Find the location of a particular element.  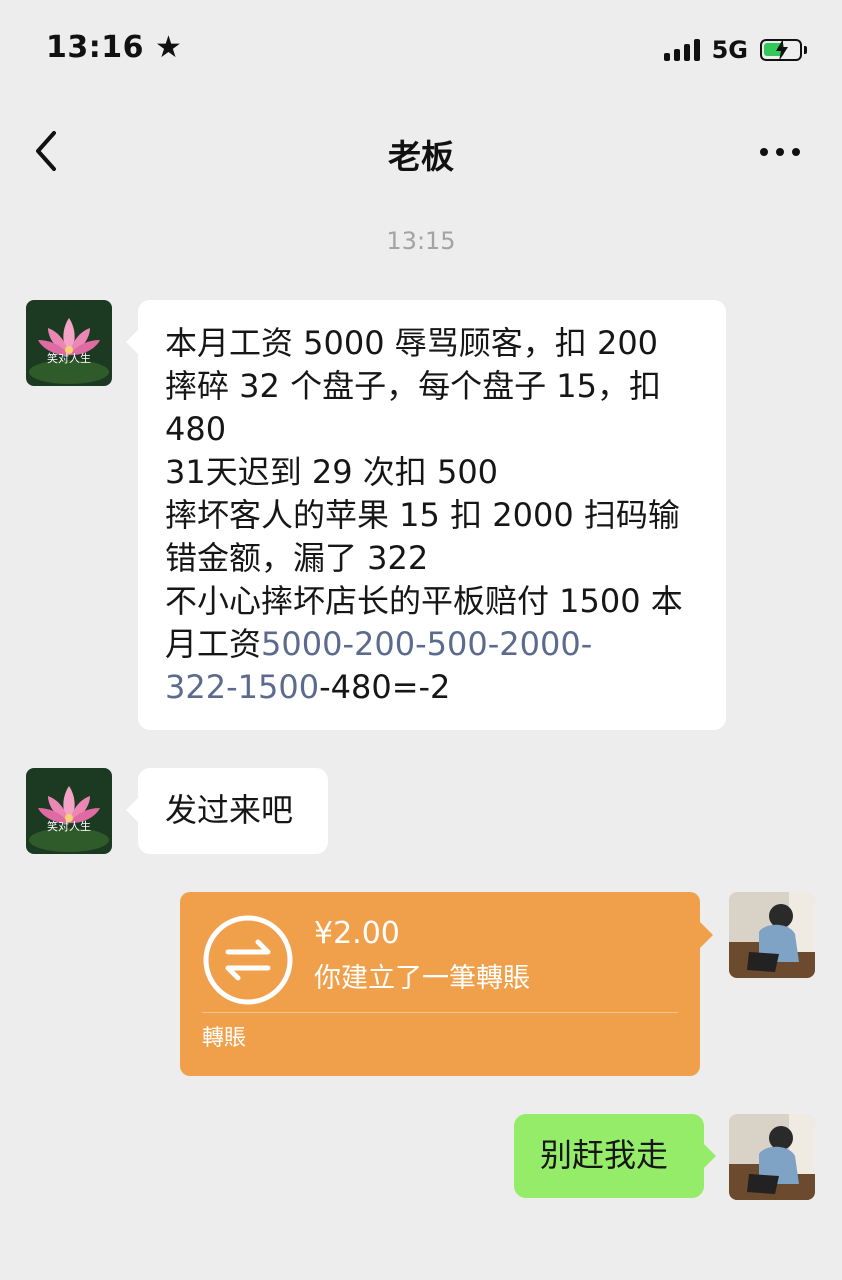

message-text: 别赶我走 is located at coordinates (604, 1155).